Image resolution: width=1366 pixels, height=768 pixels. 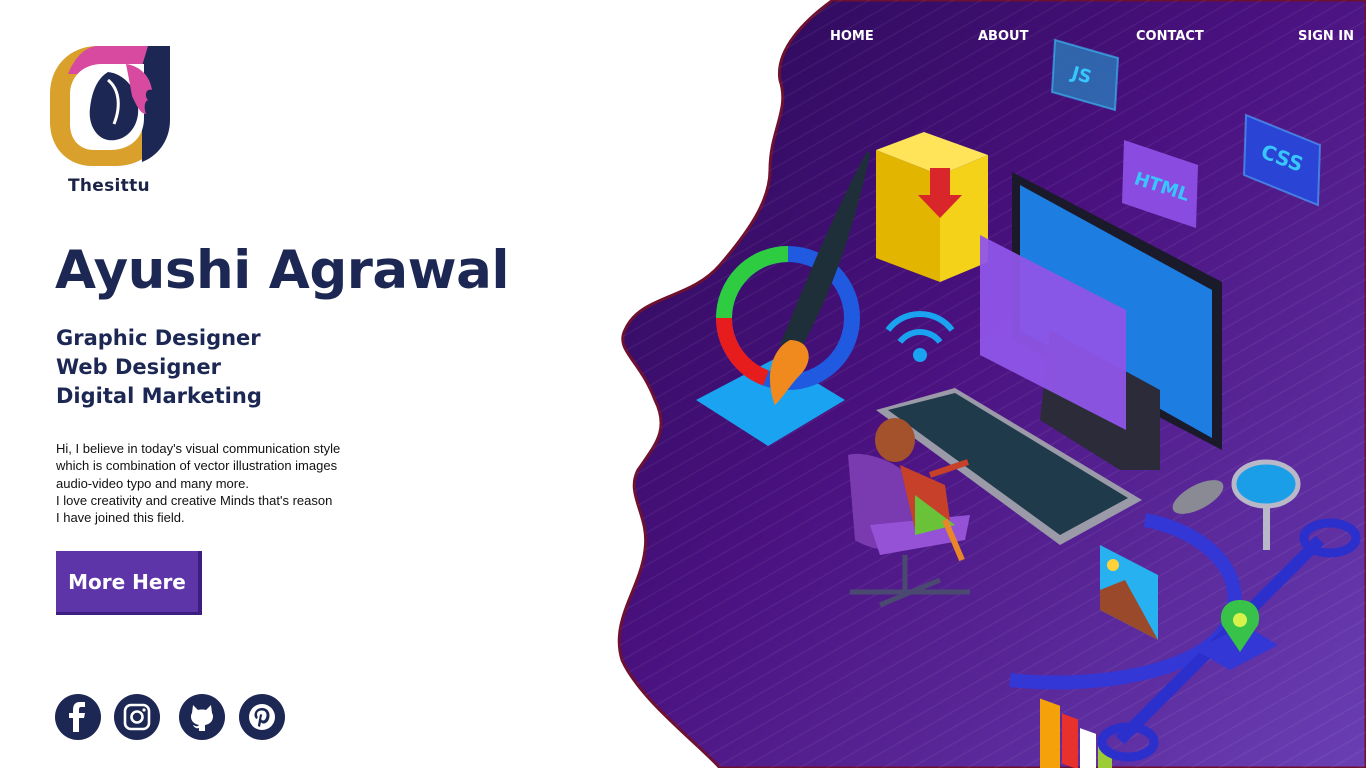 What do you see at coordinates (852, 36) in the screenshot?
I see `nav-home: HOME` at bounding box center [852, 36].